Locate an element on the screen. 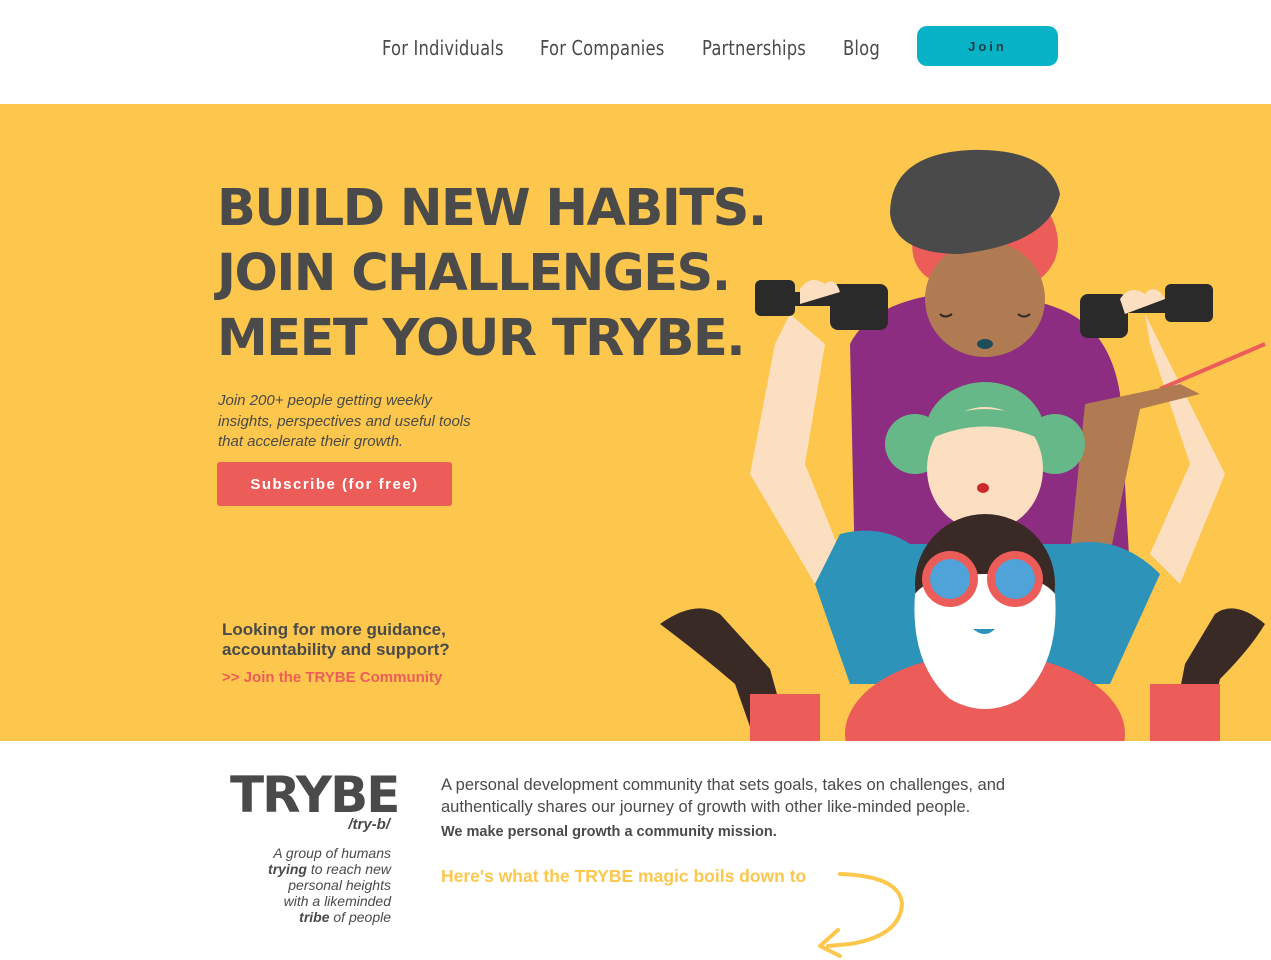  join-community-link: >> Join the TRYBE Community is located at coordinates (332, 677).